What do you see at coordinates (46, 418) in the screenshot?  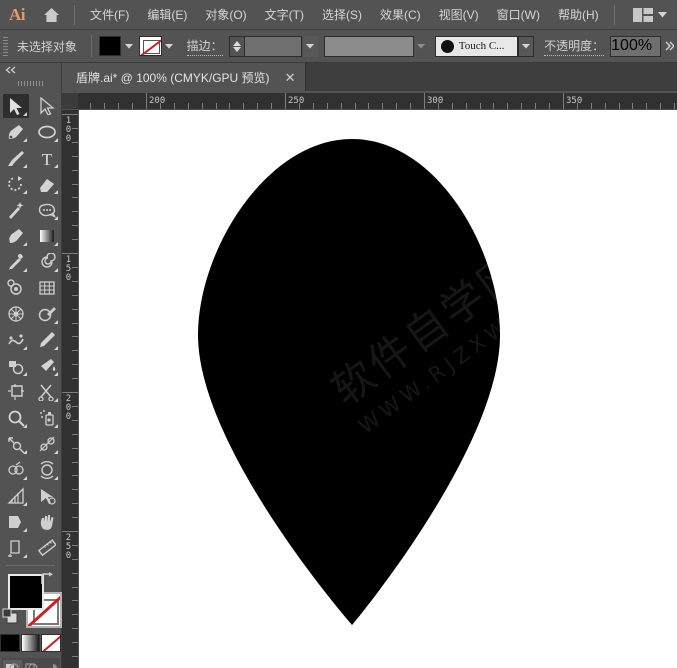 I see `symbol-sprayer2-tool` at bounding box center [46, 418].